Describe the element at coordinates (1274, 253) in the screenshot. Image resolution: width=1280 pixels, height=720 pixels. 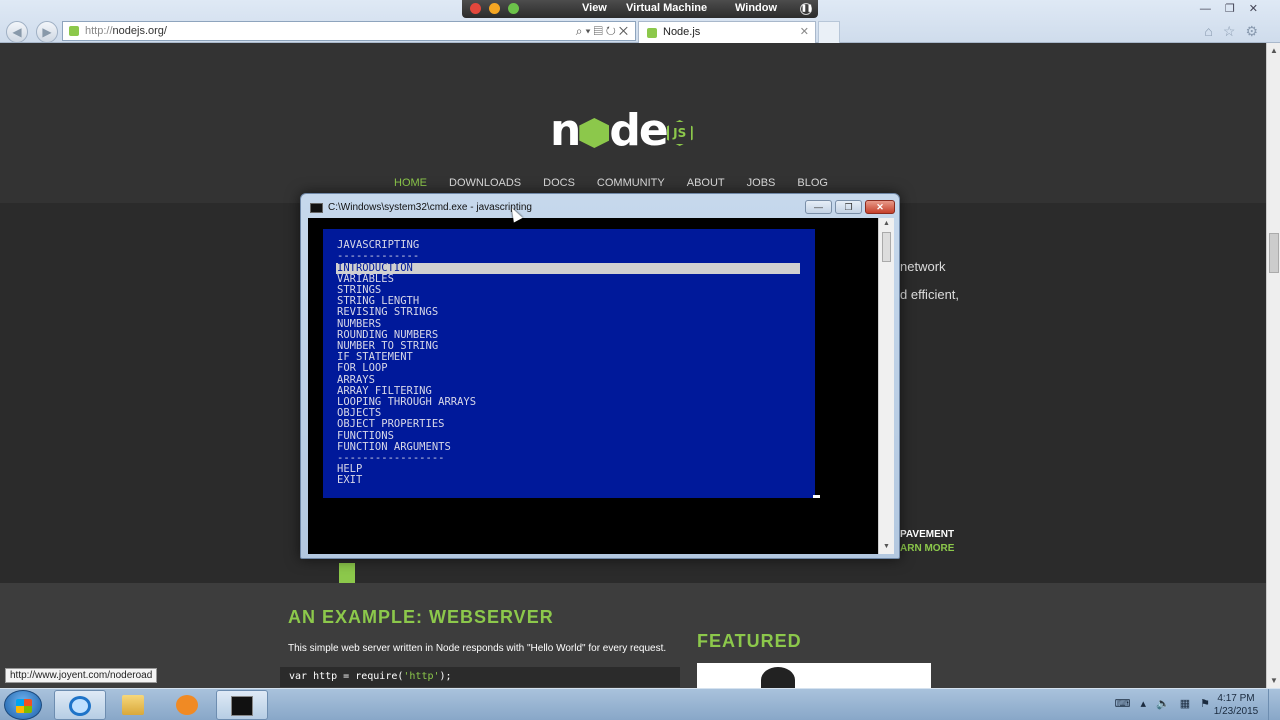
I see `scroll-thumb` at that location.